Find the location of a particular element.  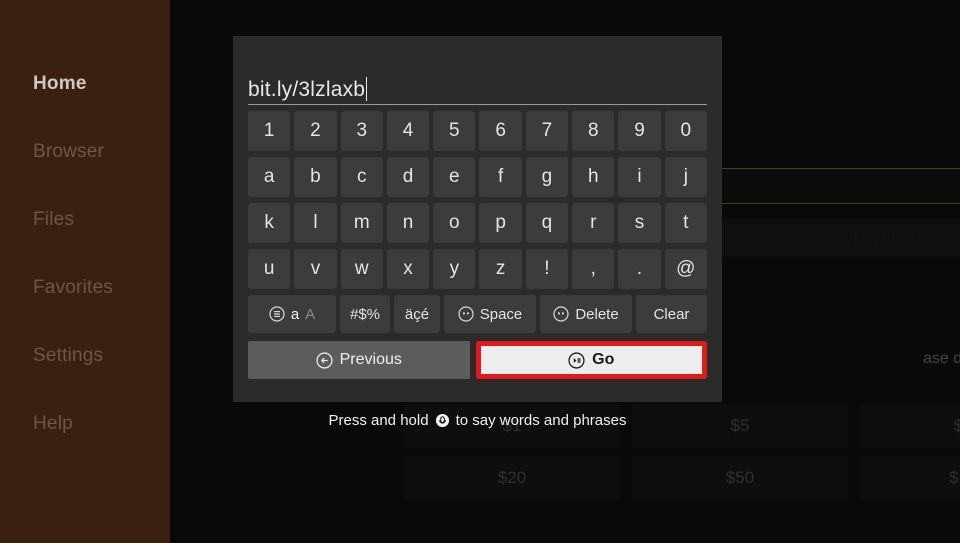

key-6: 6 is located at coordinates (500, 131).